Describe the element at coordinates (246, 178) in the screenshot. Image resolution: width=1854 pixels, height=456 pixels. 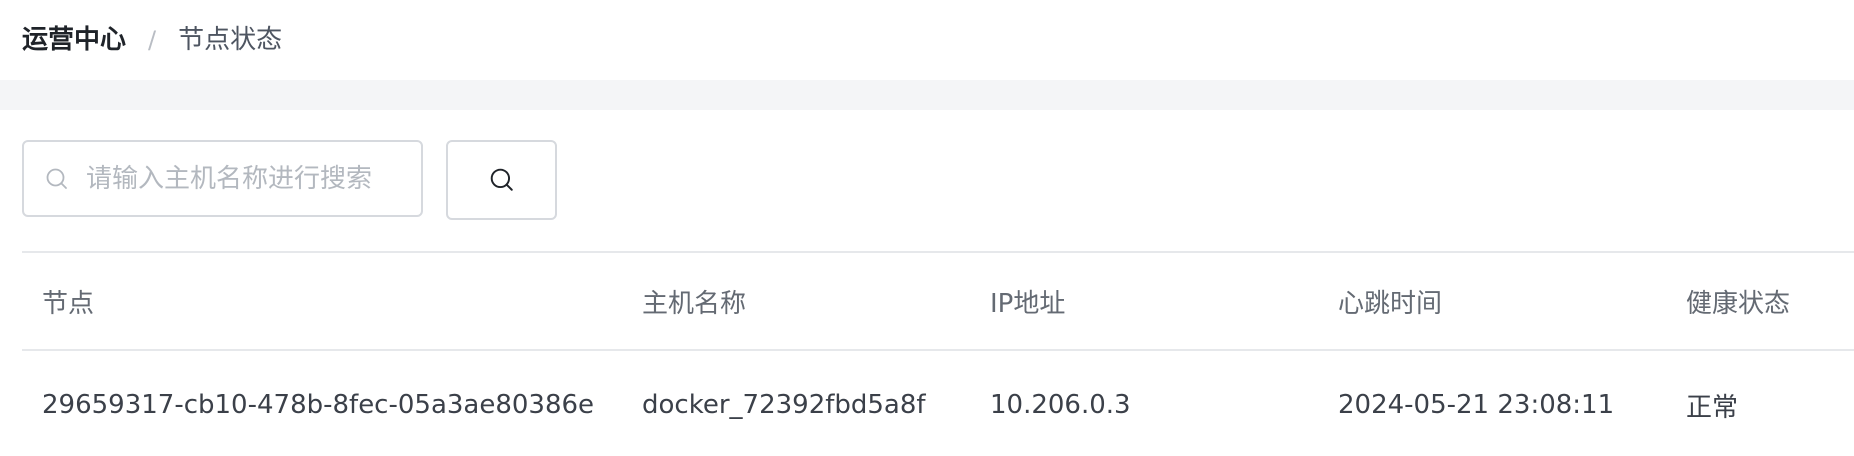
I see `search-input` at that location.